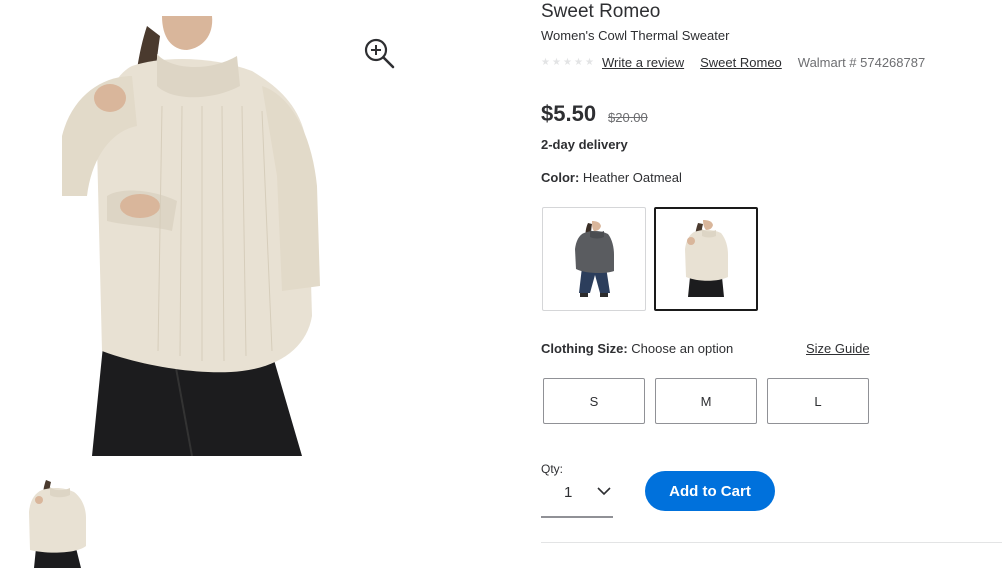 The height and width of the screenshot is (568, 1002). Describe the element at coordinates (604, 491) in the screenshot. I see `chevron-down-icon` at that location.